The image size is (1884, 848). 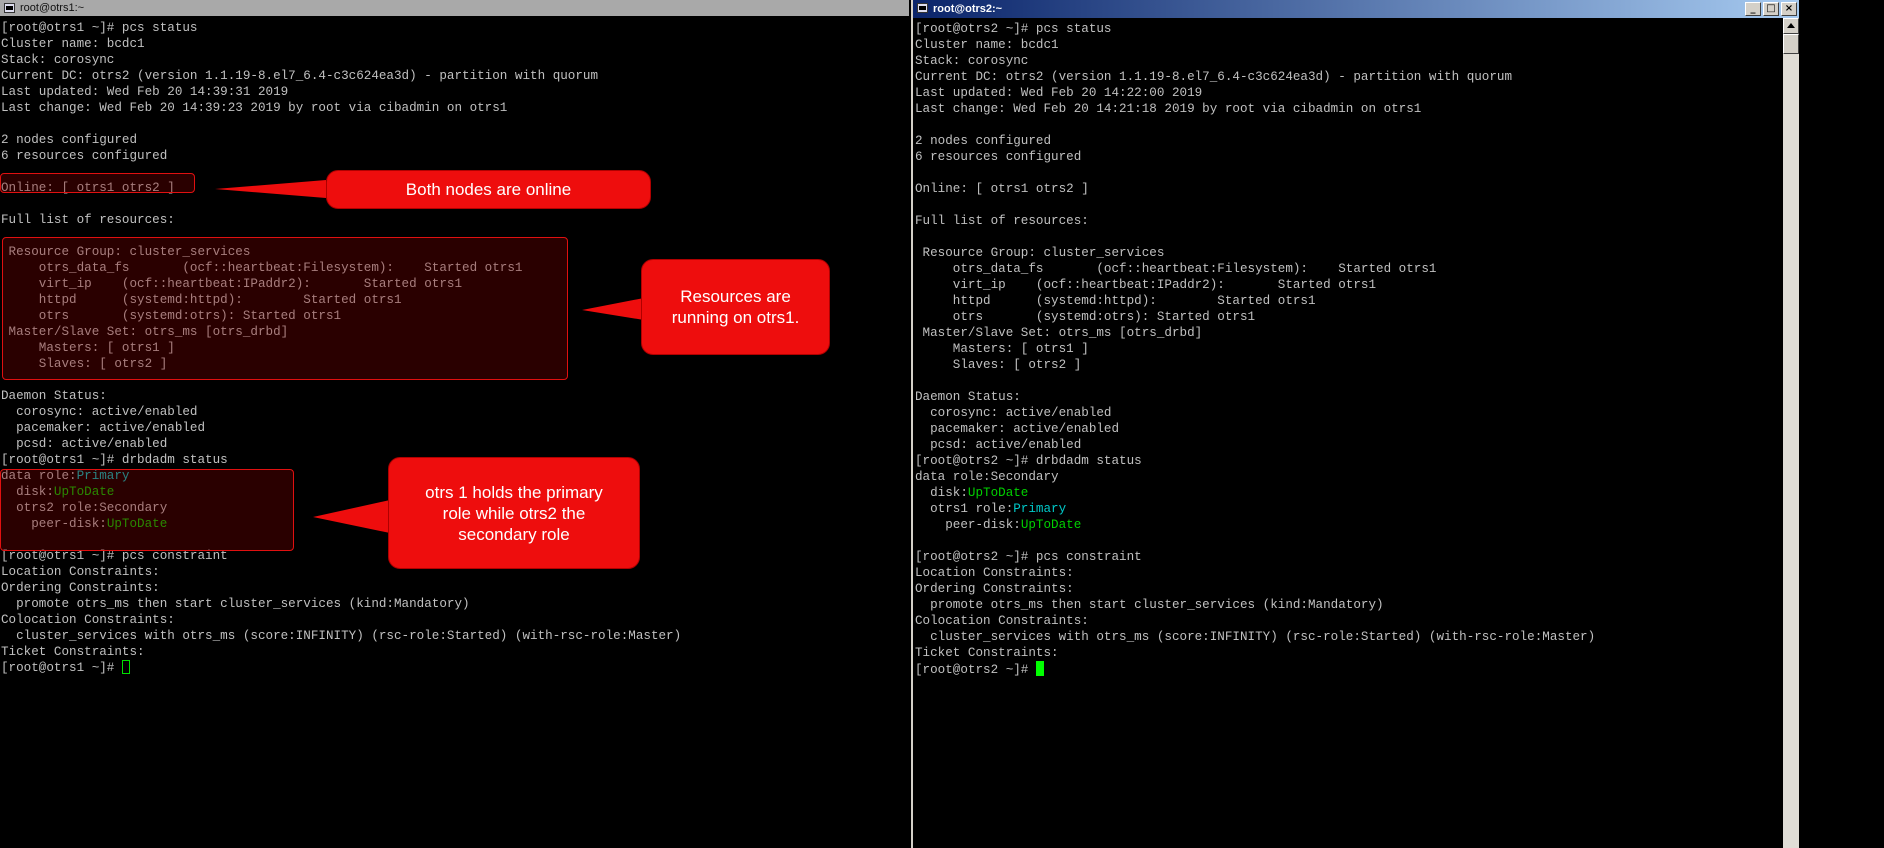 I want to click on drbd-line: peer-disk:UpToDate, so click(x=1255, y=525).